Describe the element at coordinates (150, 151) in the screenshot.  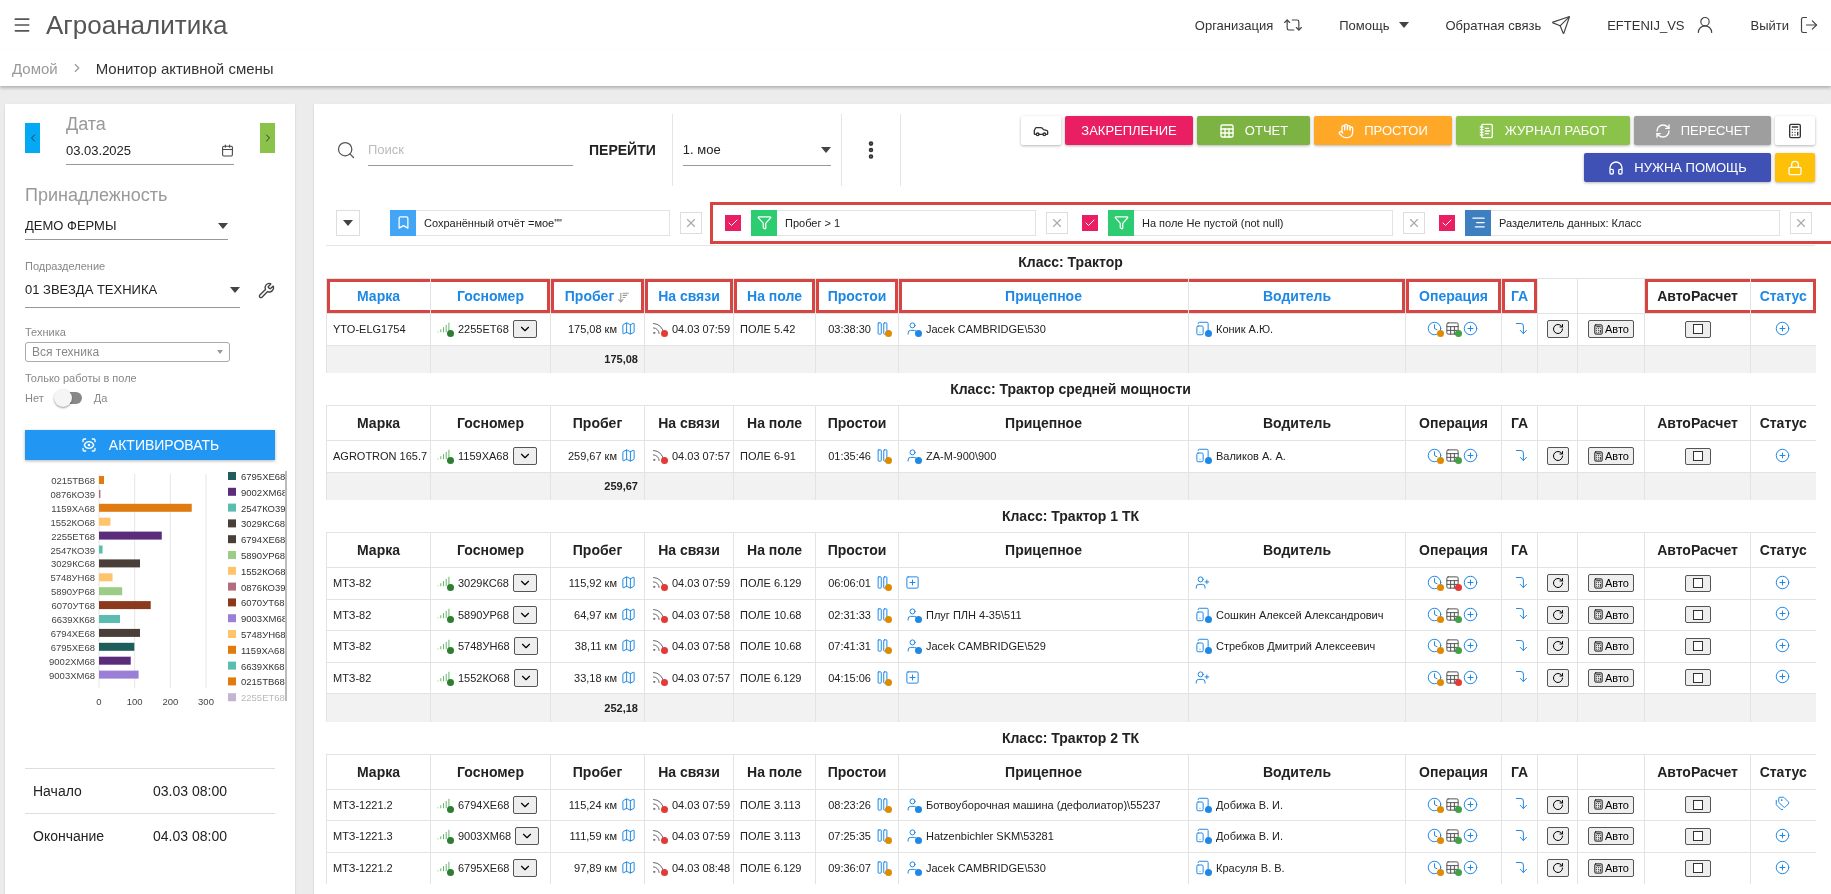
I see `date-field: 03.03.2025` at that location.